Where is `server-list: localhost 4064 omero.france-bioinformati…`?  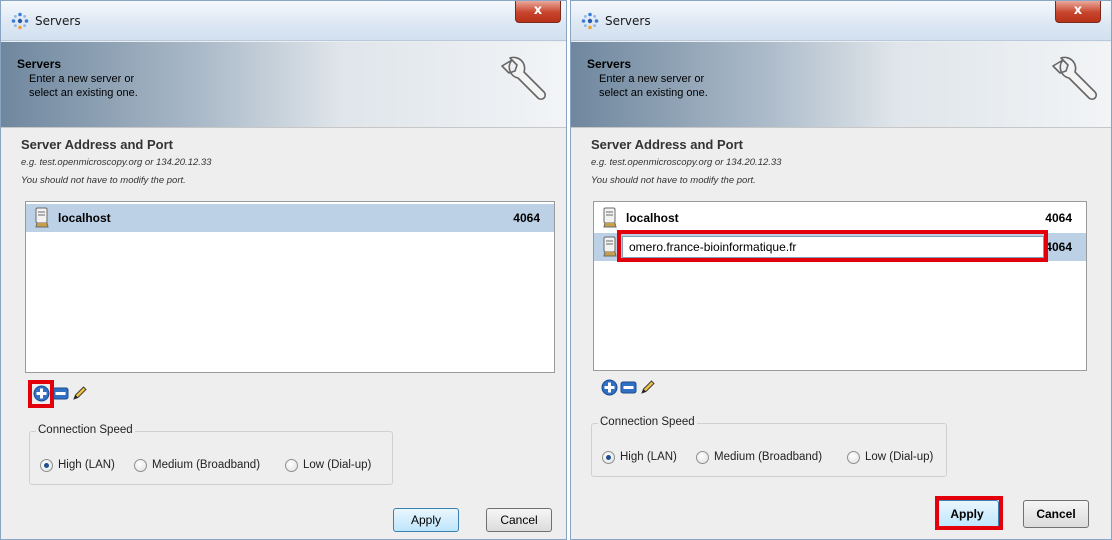
server-list: localhost 4064 omero.france-bioinformati… is located at coordinates (840, 286).